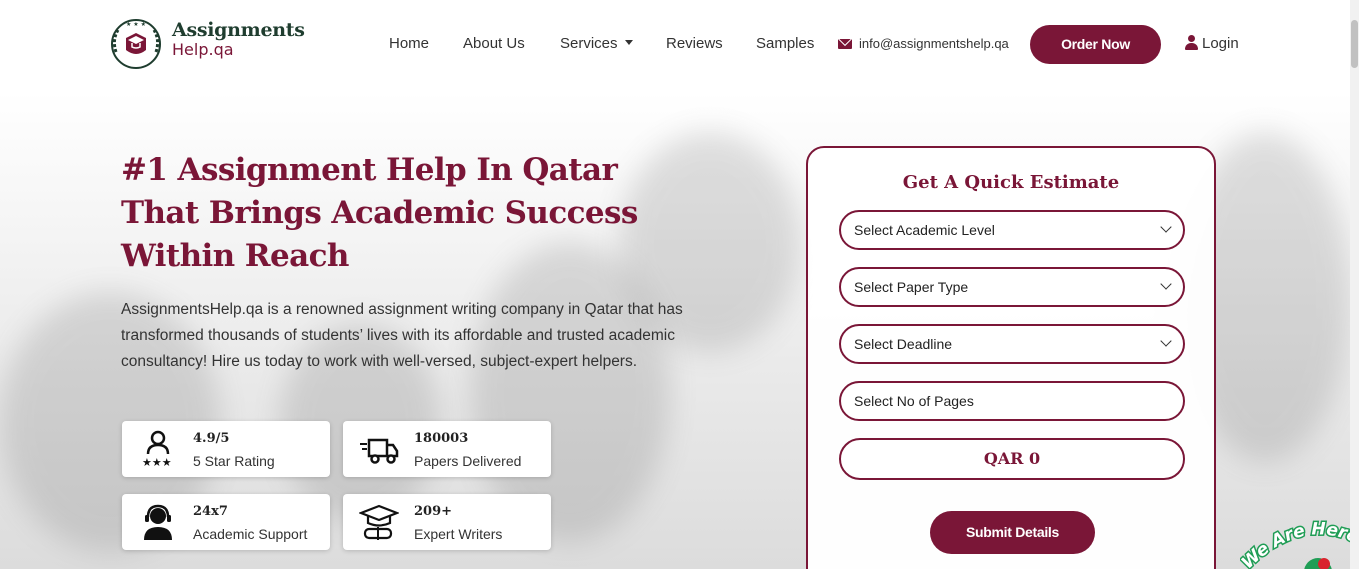 Image resolution: width=1359 pixels, height=569 pixels. I want to click on estimate-title: Get A Quick Estimate, so click(1011, 182).